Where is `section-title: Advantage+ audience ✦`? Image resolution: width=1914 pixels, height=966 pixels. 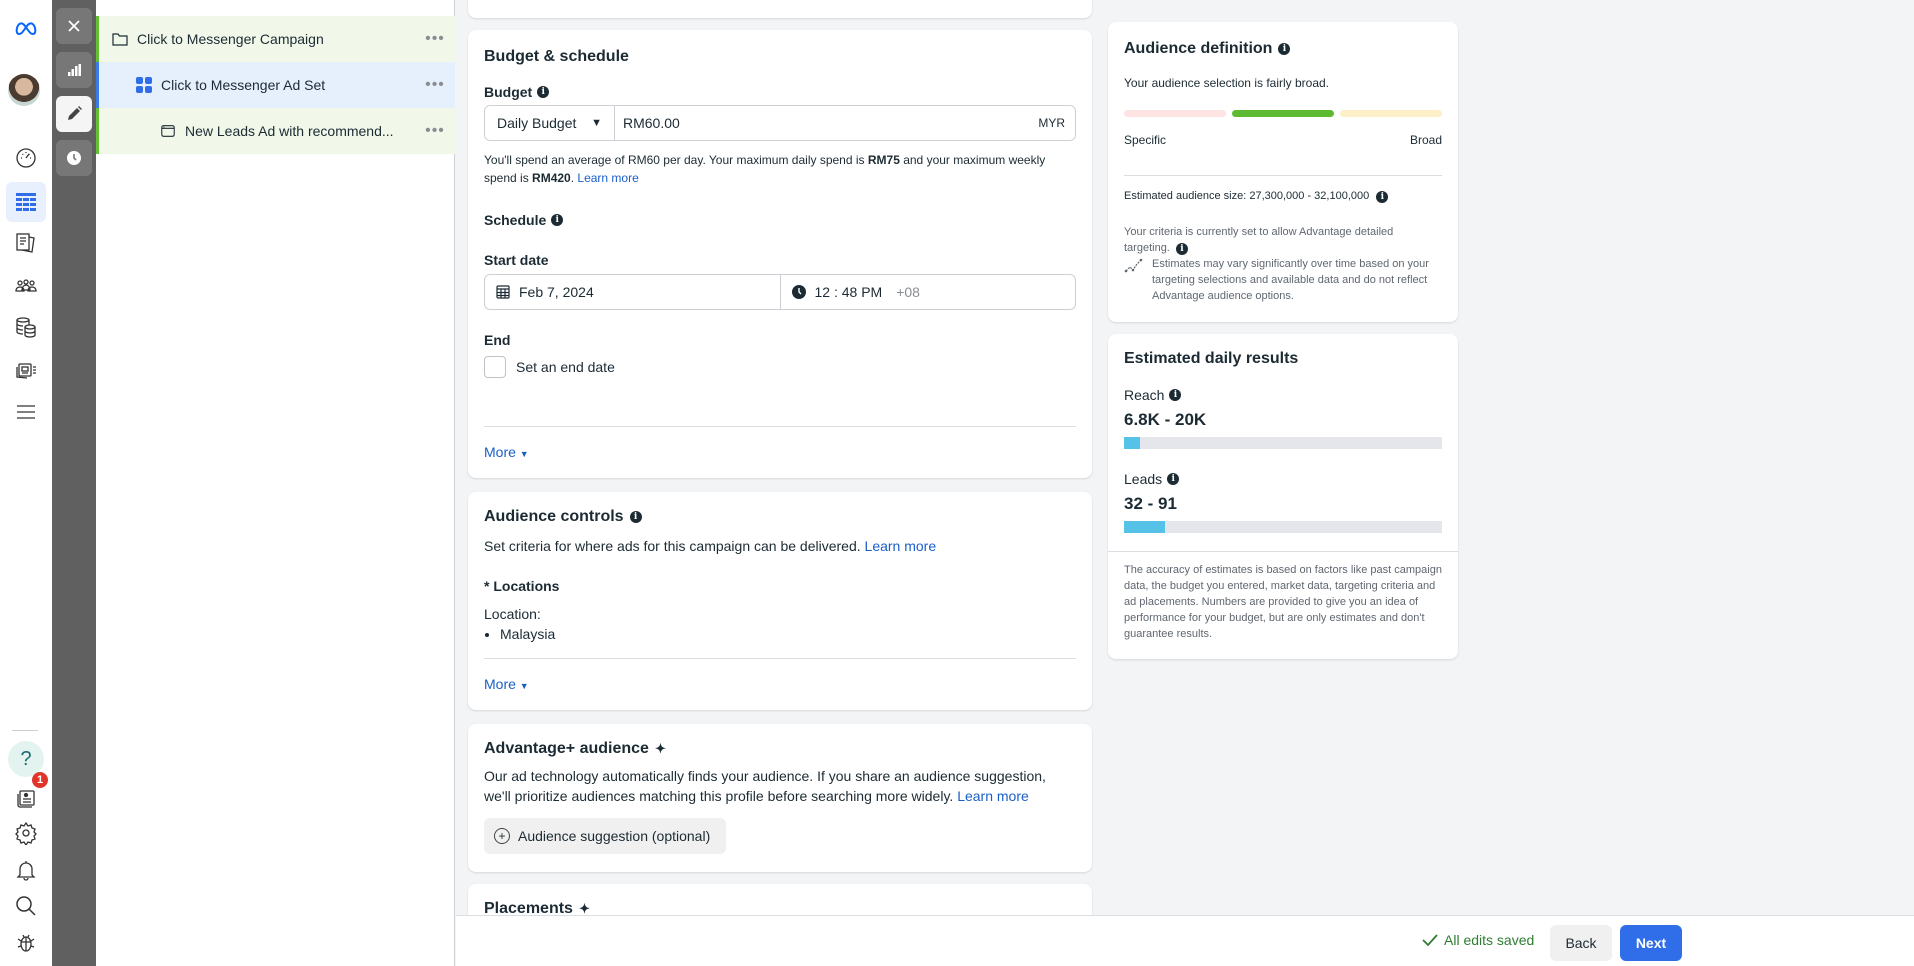 section-title: Advantage+ audience ✦ is located at coordinates (575, 749).